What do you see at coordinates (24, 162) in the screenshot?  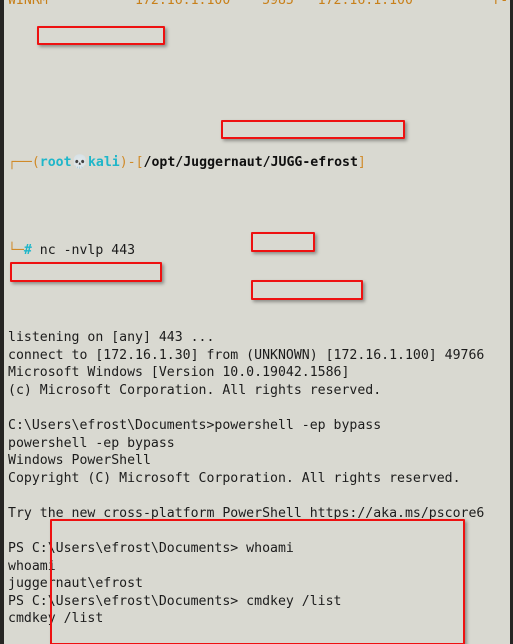 I see `prompt-corner-top: ┌──(` at bounding box center [24, 162].